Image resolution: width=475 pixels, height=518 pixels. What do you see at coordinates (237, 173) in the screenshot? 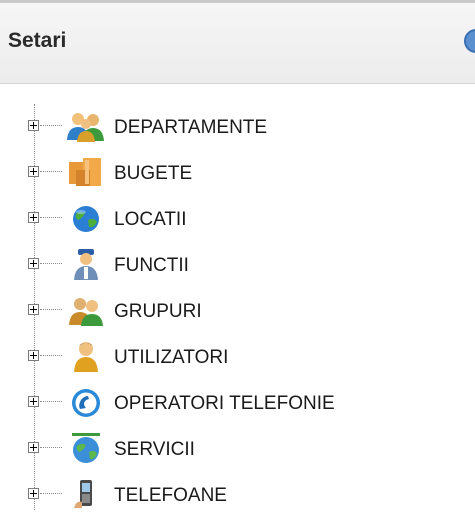
I see `tree-node-bugete: BUGETE` at bounding box center [237, 173].